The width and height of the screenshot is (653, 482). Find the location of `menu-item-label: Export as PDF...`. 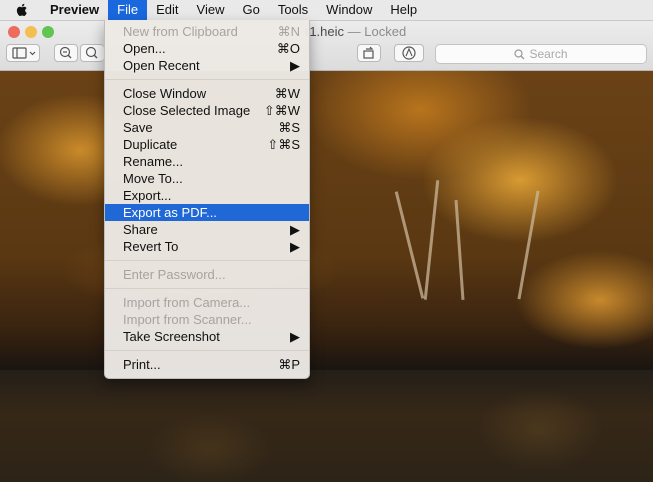

menu-item-label: Export as PDF... is located at coordinates (170, 212).